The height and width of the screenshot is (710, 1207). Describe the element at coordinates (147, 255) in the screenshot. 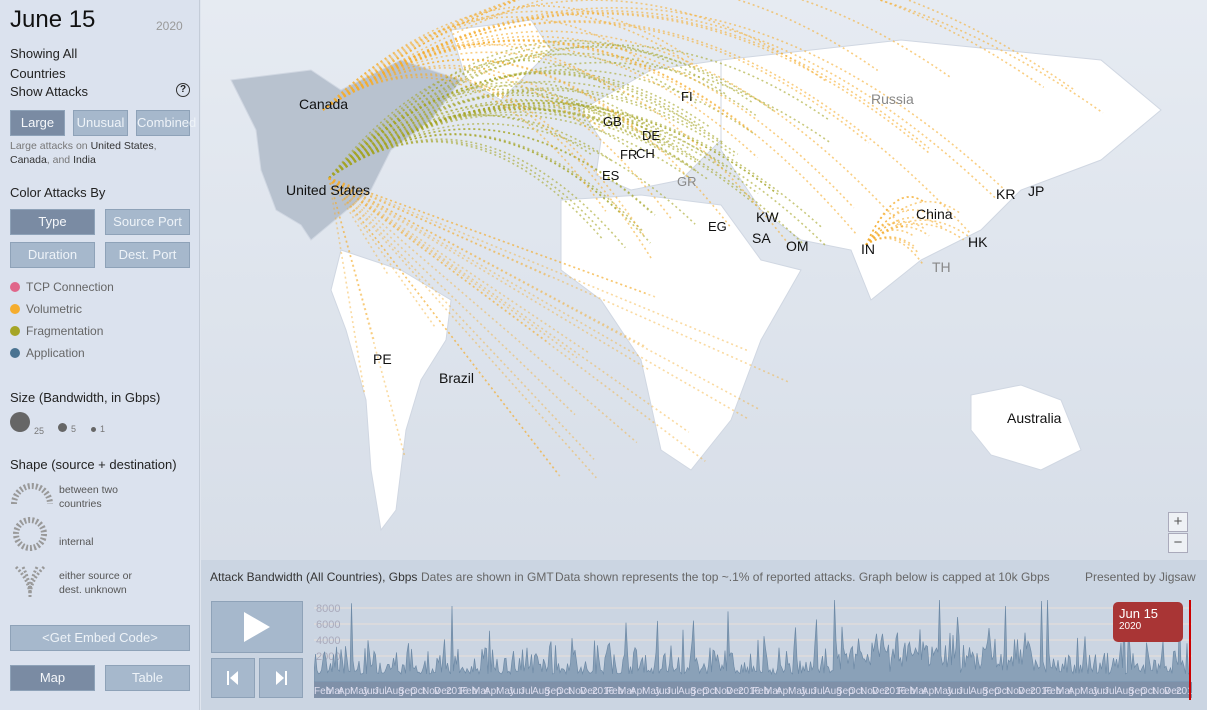

I see `dest-port-button: Dest. Port` at that location.